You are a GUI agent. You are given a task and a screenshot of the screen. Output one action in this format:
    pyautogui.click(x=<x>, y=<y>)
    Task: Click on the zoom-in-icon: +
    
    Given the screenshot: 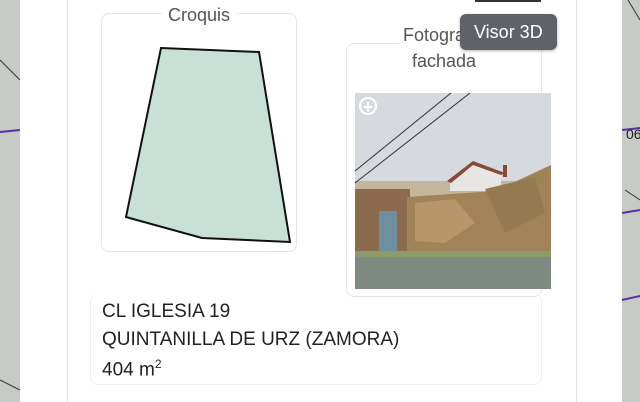 What is the action you would take?
    pyautogui.click(x=368, y=106)
    